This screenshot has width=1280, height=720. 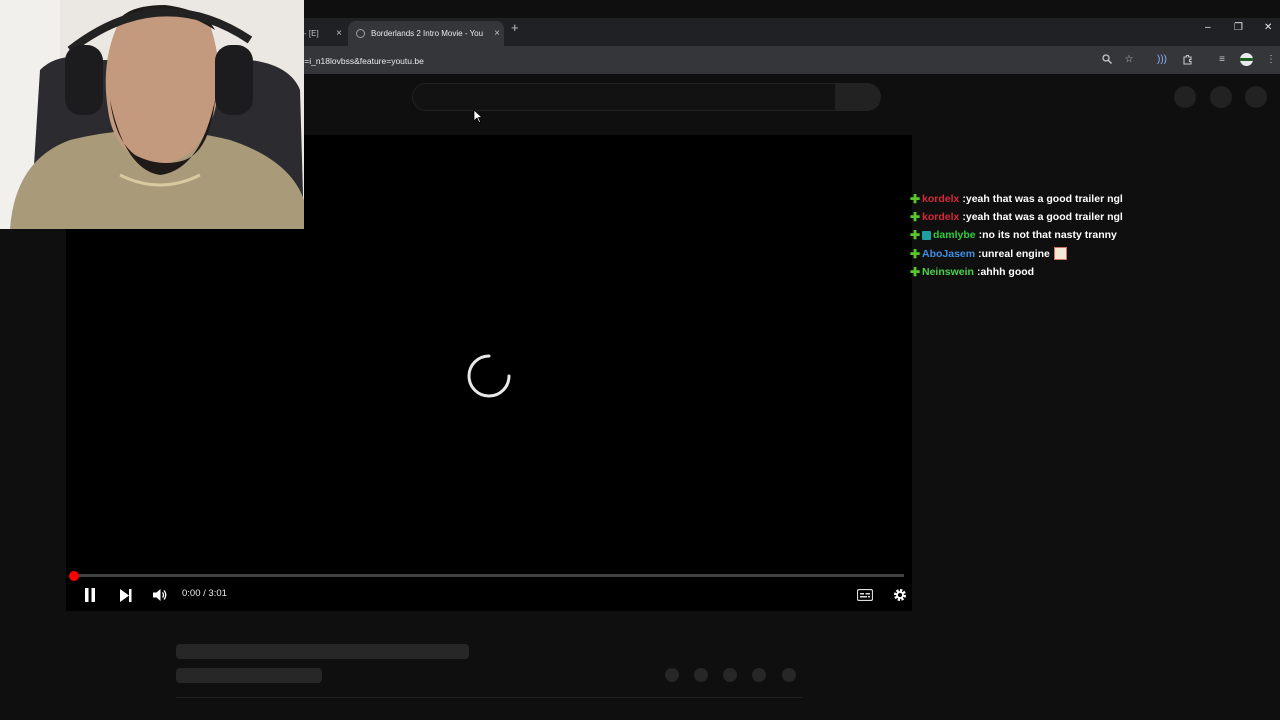 I want to click on chat-username: Neinswein, so click(x=948, y=271).